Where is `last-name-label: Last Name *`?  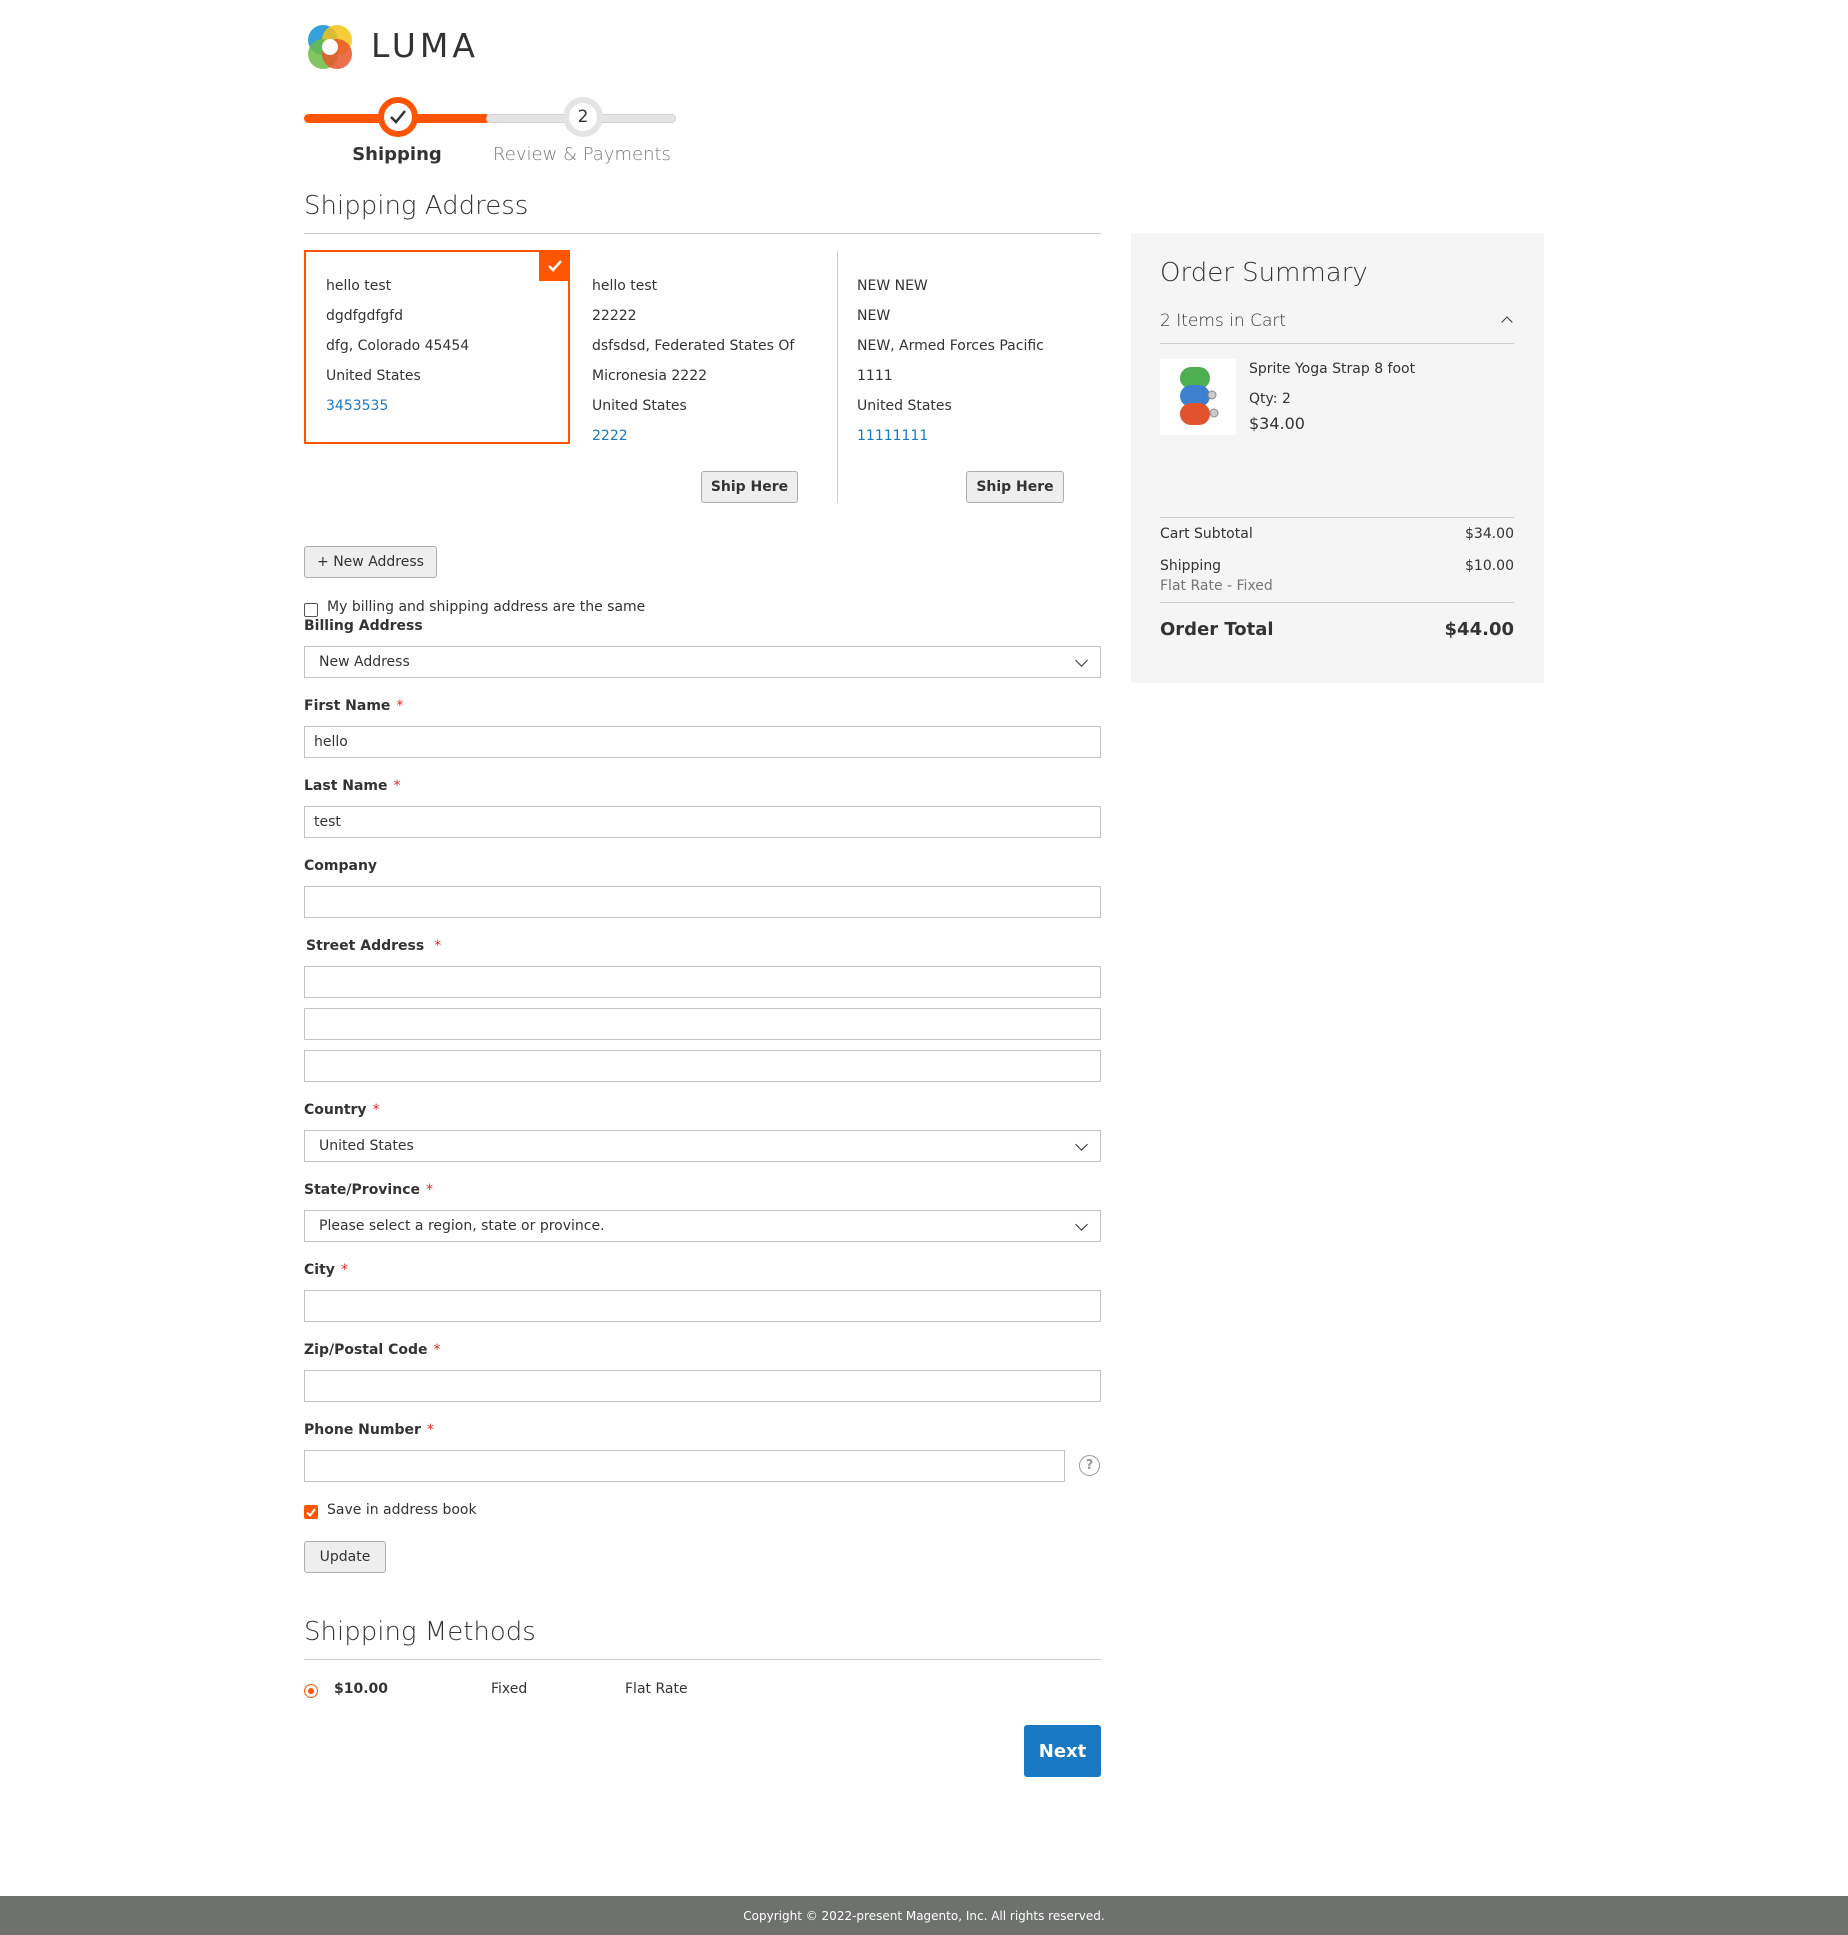
last-name-label: Last Name * is located at coordinates (352, 786).